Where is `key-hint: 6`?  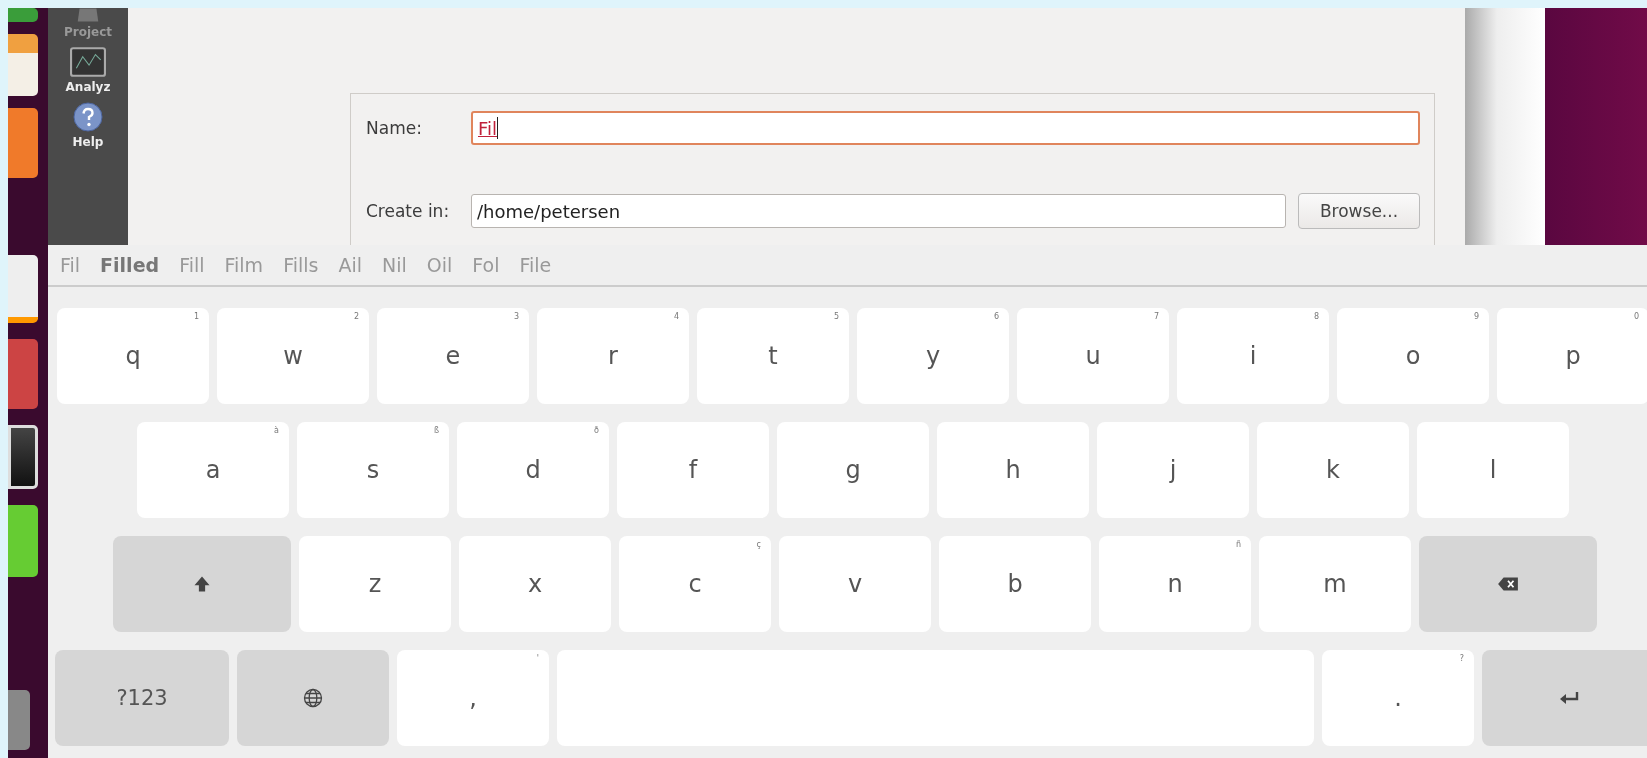
key-hint: 6 is located at coordinates (996, 316).